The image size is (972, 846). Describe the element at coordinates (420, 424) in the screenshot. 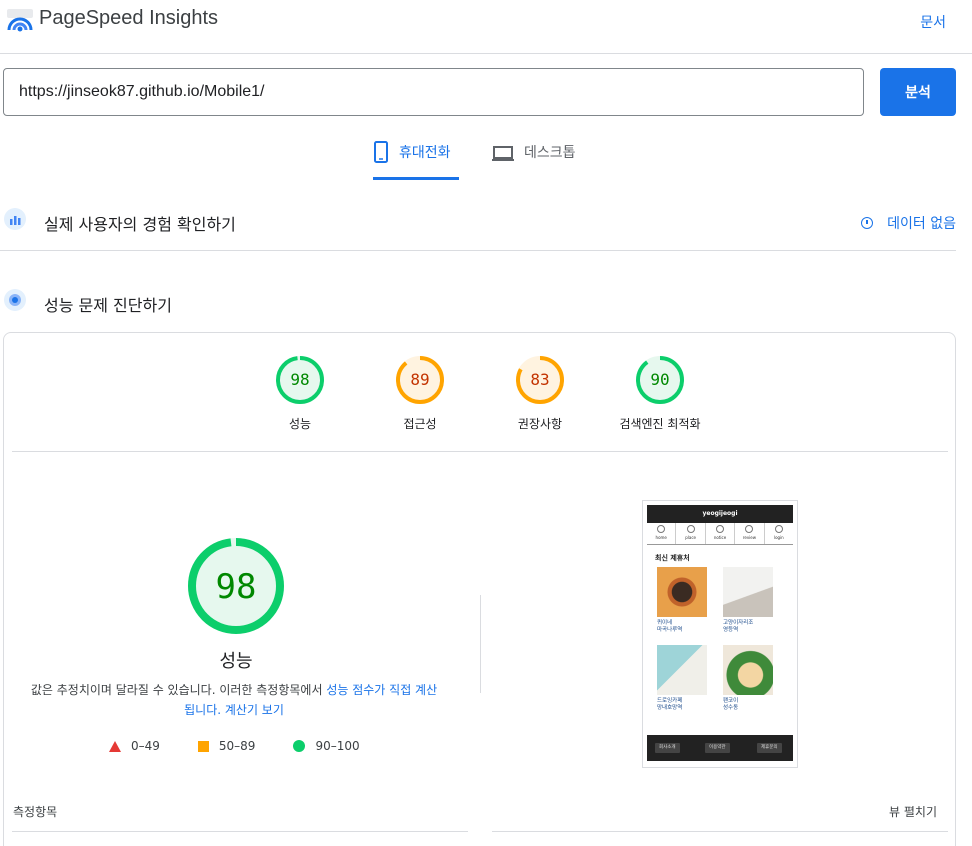

I see `score-label: 접근성` at that location.